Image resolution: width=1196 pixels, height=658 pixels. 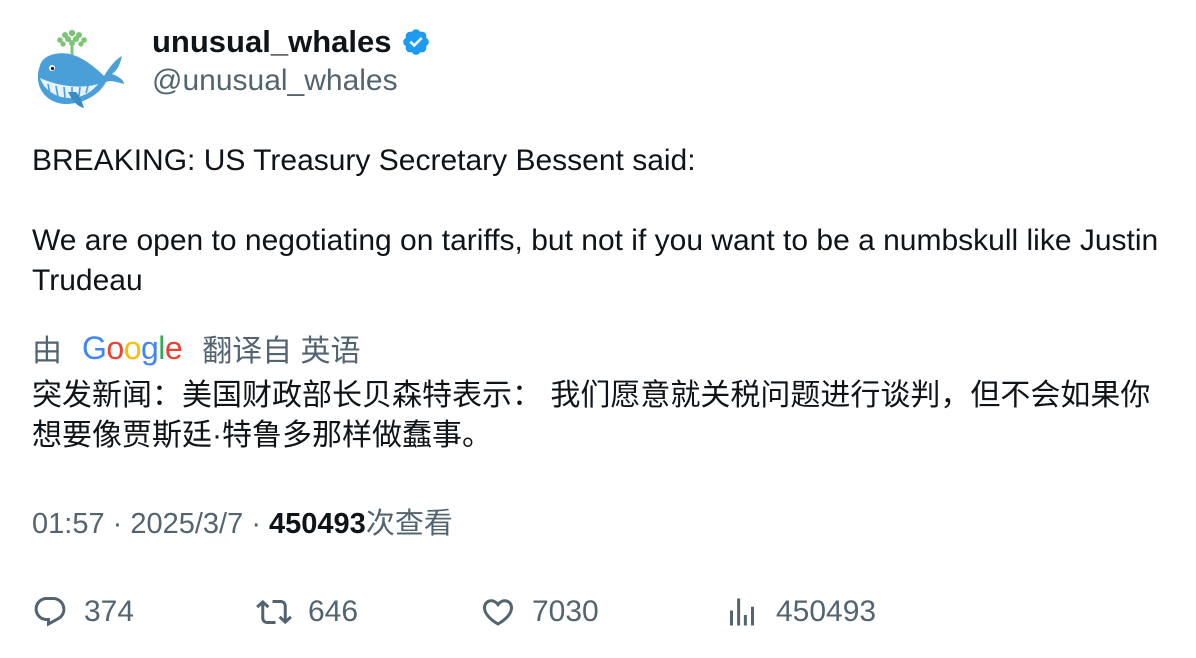 I want to click on retweet-count: 646, so click(x=333, y=611).